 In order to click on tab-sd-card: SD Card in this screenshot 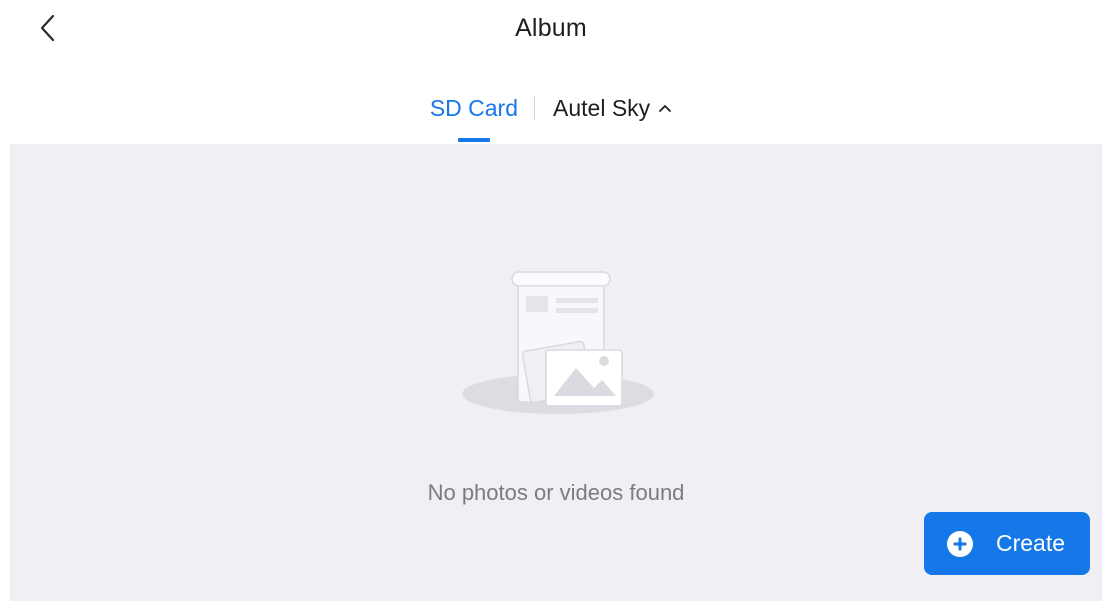, I will do `click(474, 115)`.